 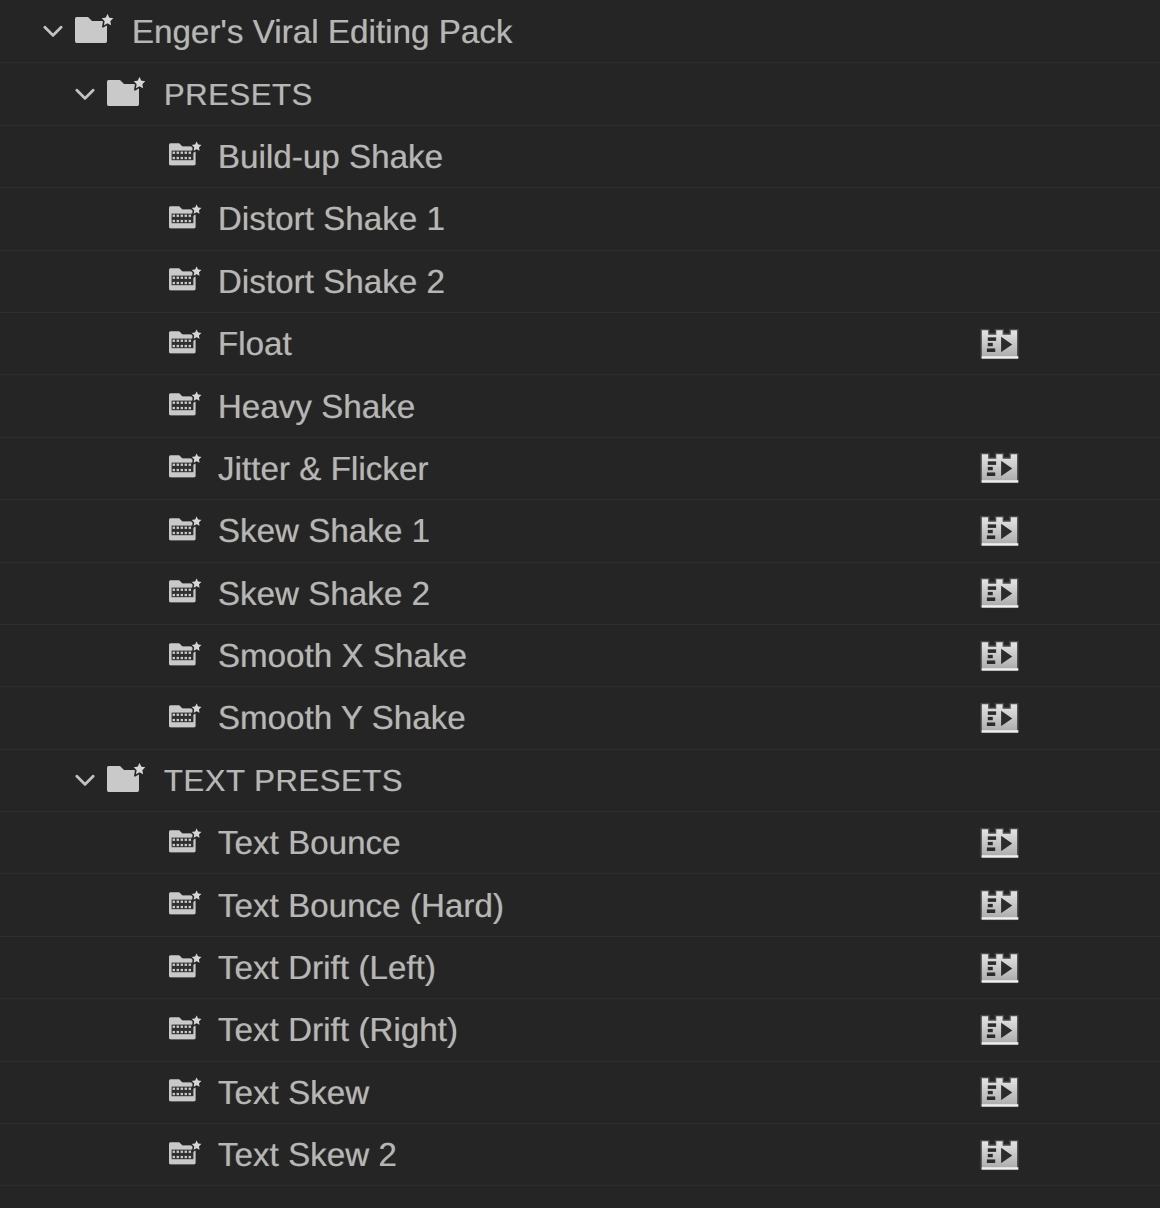 I want to click on tree-item-label: Distort Shake 1, so click(x=332, y=219).